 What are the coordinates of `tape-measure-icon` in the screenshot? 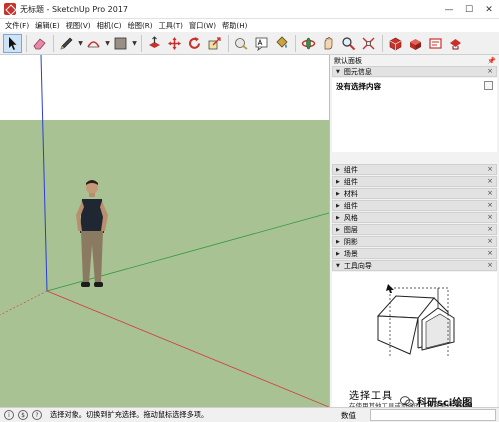 It's located at (241, 43).